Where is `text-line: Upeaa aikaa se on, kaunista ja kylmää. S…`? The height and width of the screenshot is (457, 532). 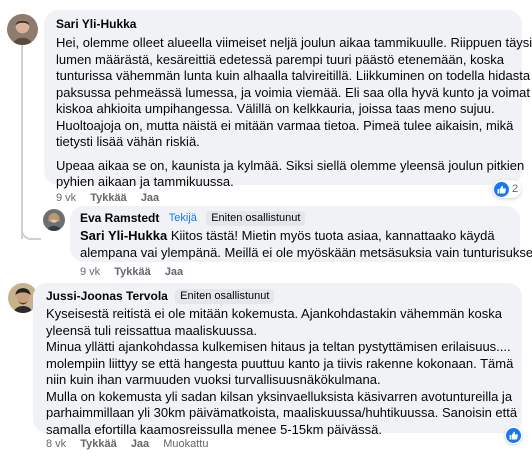 text-line: Upeaa aikaa se on, kaunista ja kylmää. S… is located at coordinates (290, 165).